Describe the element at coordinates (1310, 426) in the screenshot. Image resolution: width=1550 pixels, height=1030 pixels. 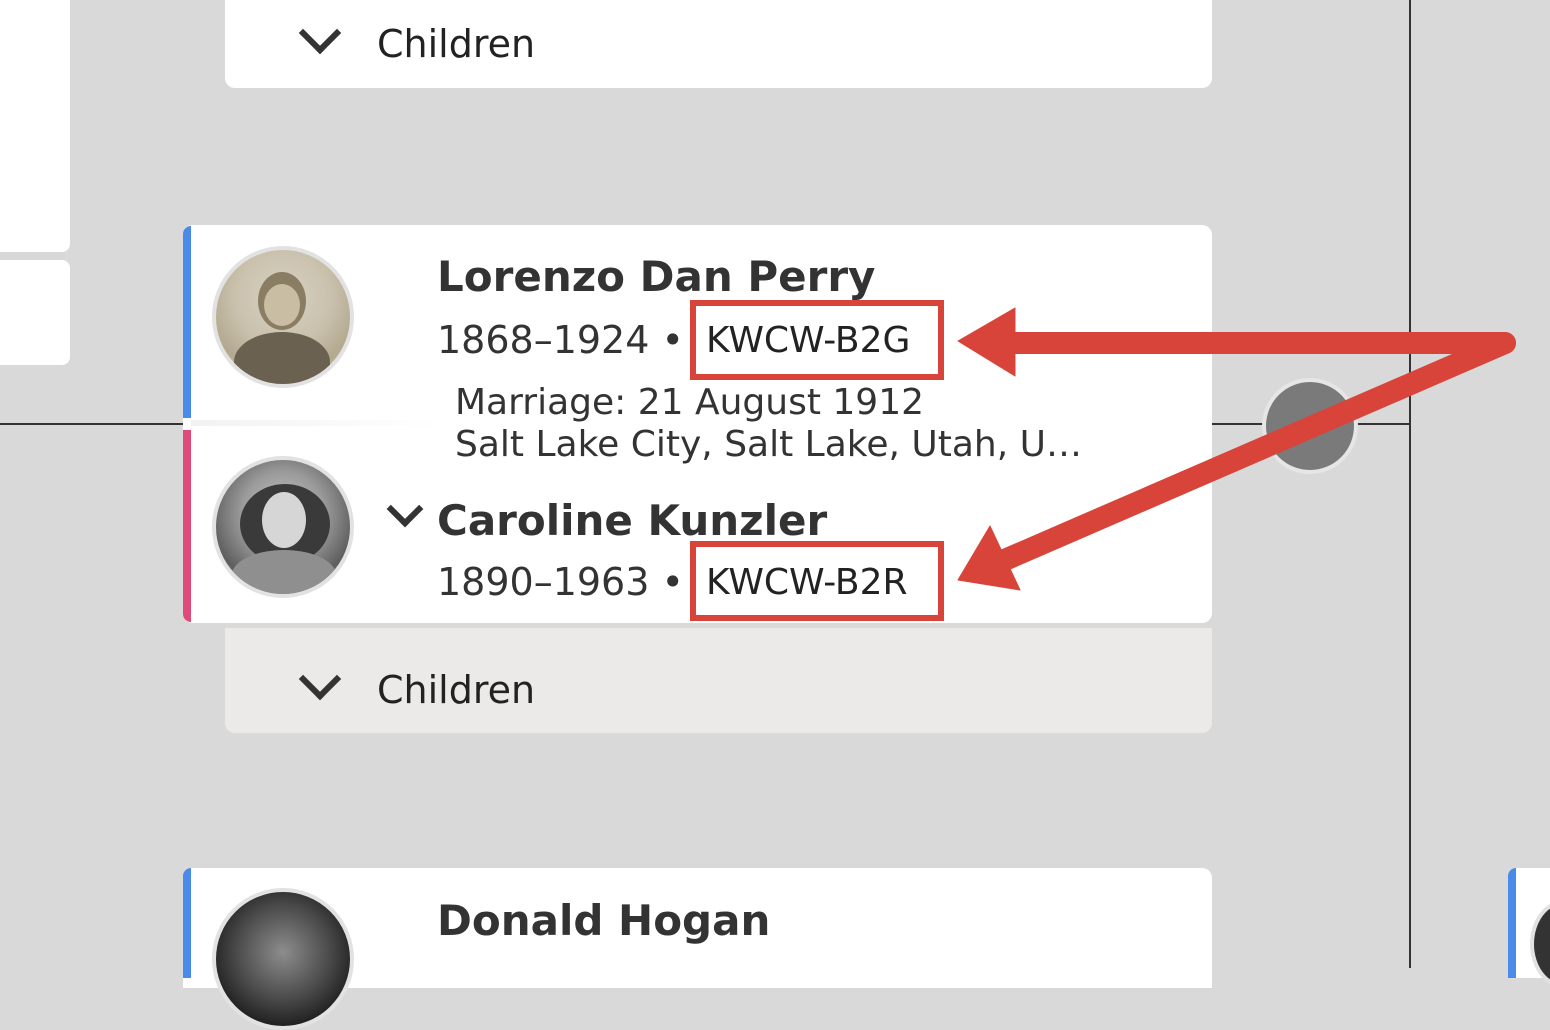
I see `search-icon` at that location.